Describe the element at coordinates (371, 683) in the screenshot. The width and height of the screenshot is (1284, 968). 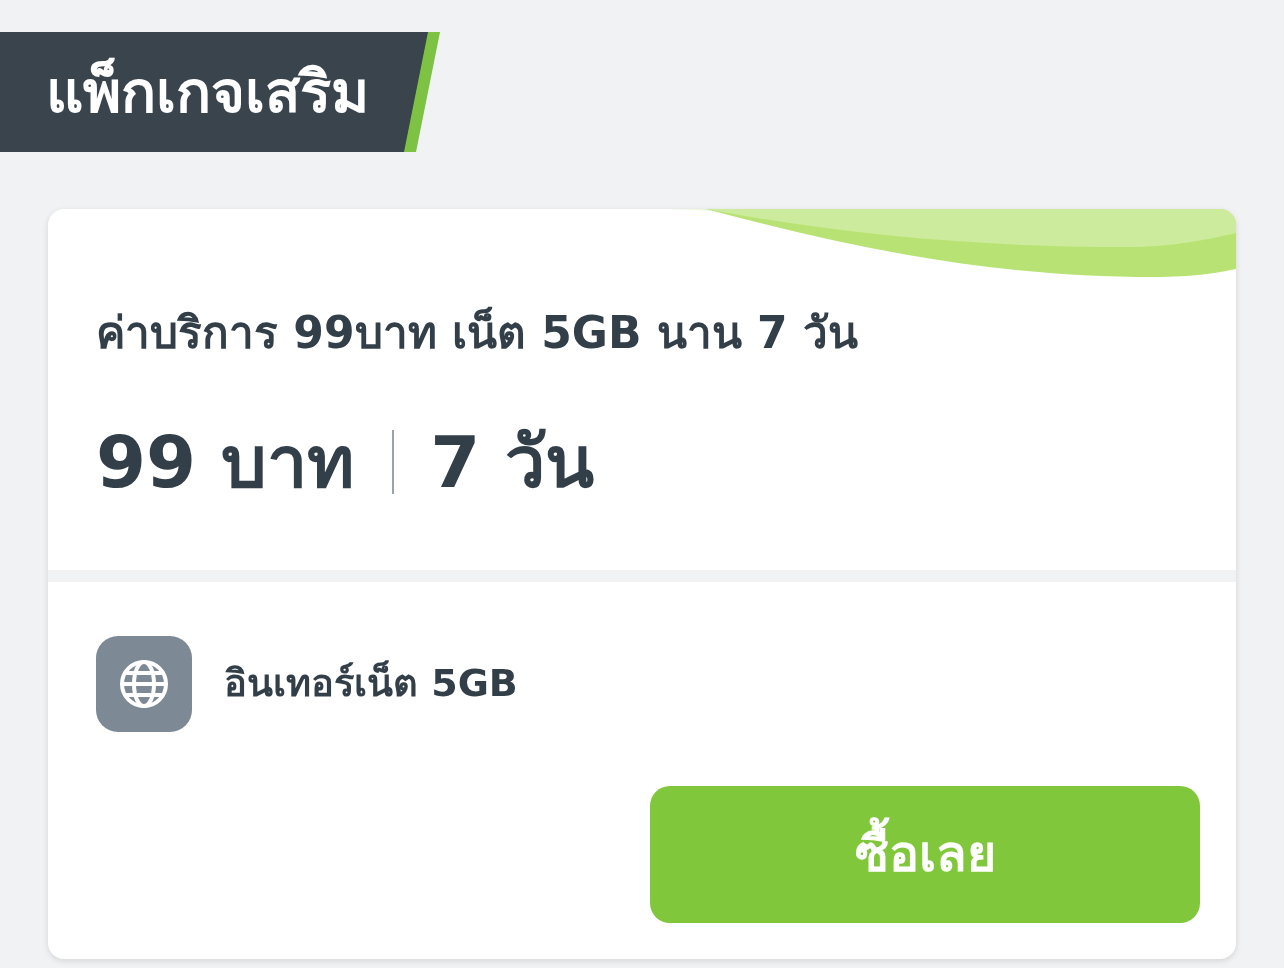
I see `feature-label: อินเทอร์เน็ต 5GB` at that location.